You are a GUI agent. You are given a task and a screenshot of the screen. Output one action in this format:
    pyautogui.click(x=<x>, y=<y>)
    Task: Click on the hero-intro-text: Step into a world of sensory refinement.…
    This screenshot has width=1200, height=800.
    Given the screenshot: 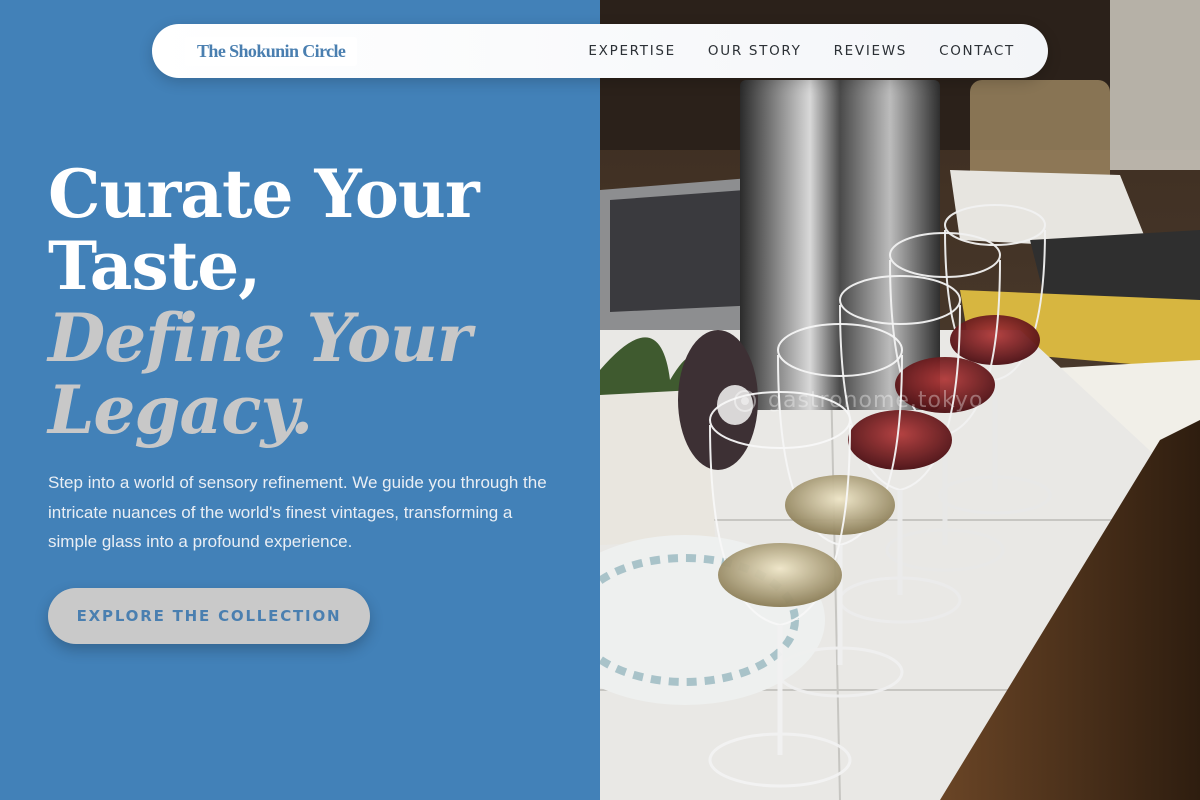 What is the action you would take?
    pyautogui.click(x=297, y=512)
    